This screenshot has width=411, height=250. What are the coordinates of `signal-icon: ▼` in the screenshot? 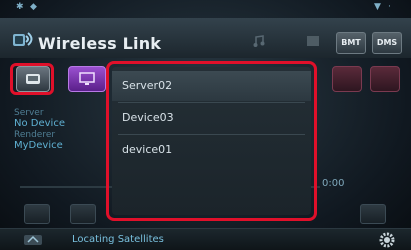 It's located at (377, 7).